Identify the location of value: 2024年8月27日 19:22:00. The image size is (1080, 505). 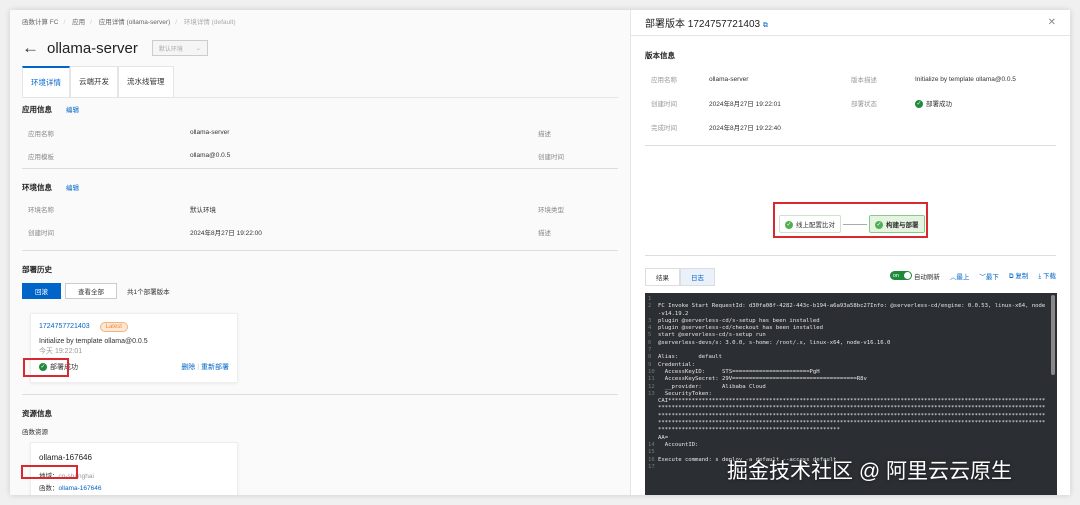
(226, 233).